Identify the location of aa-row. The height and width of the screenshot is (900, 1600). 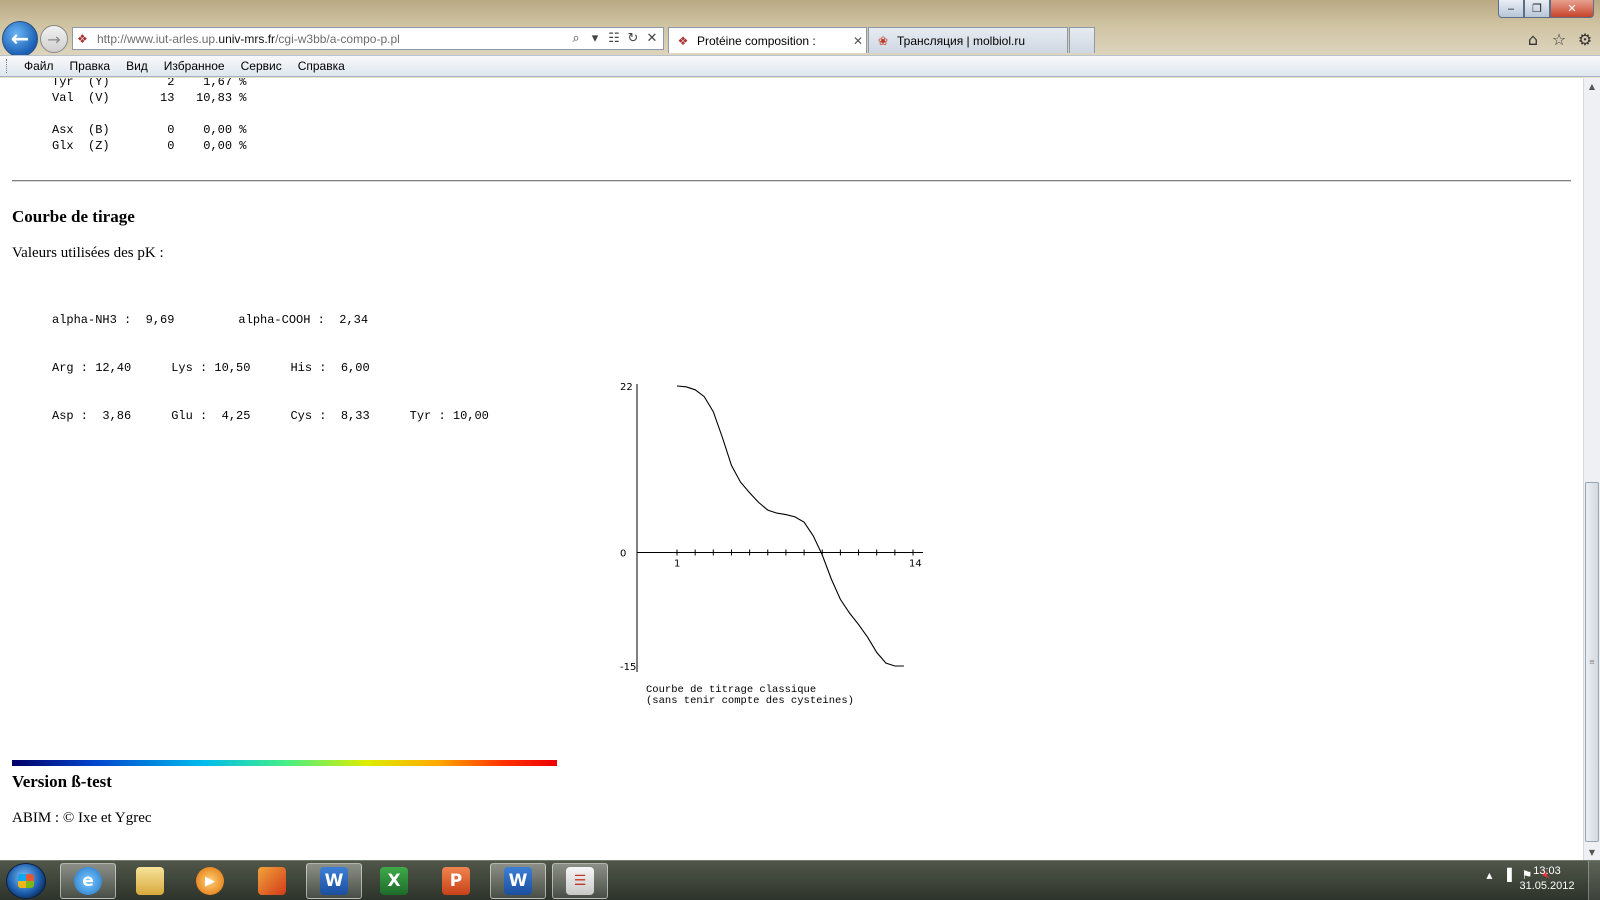
(149, 114).